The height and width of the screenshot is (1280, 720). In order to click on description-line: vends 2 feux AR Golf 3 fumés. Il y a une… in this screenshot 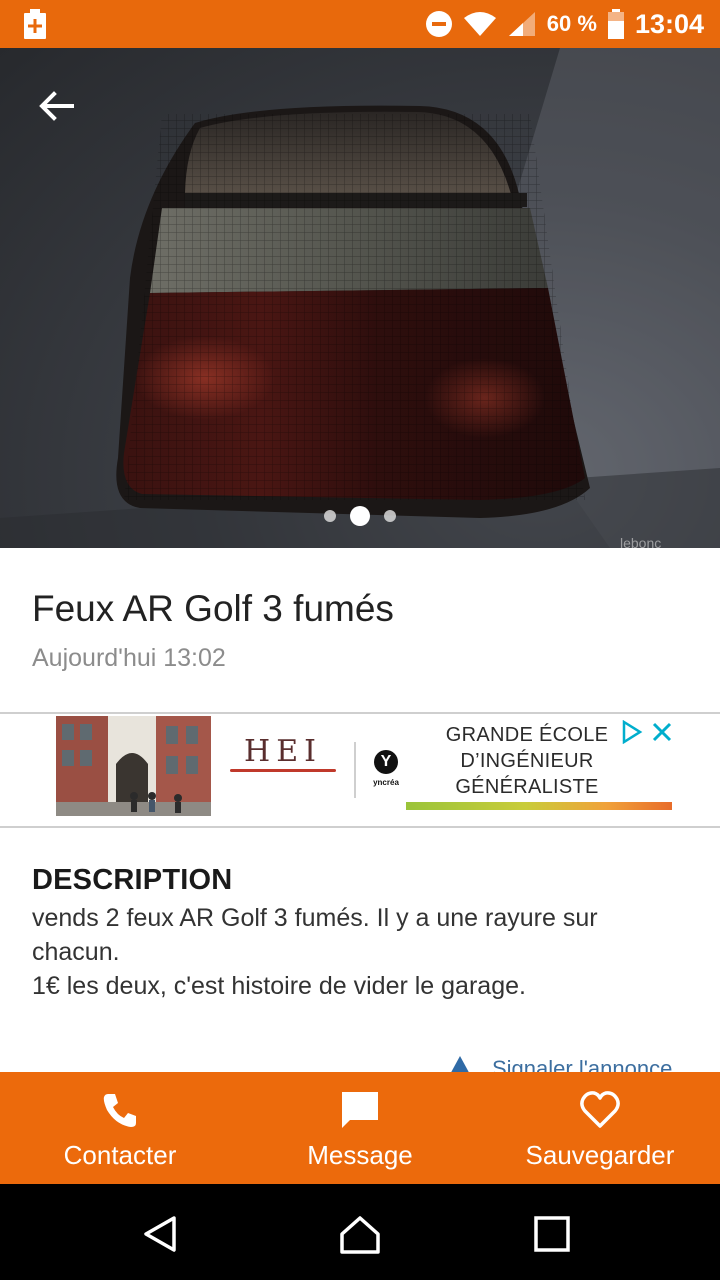, I will do `click(315, 935)`.